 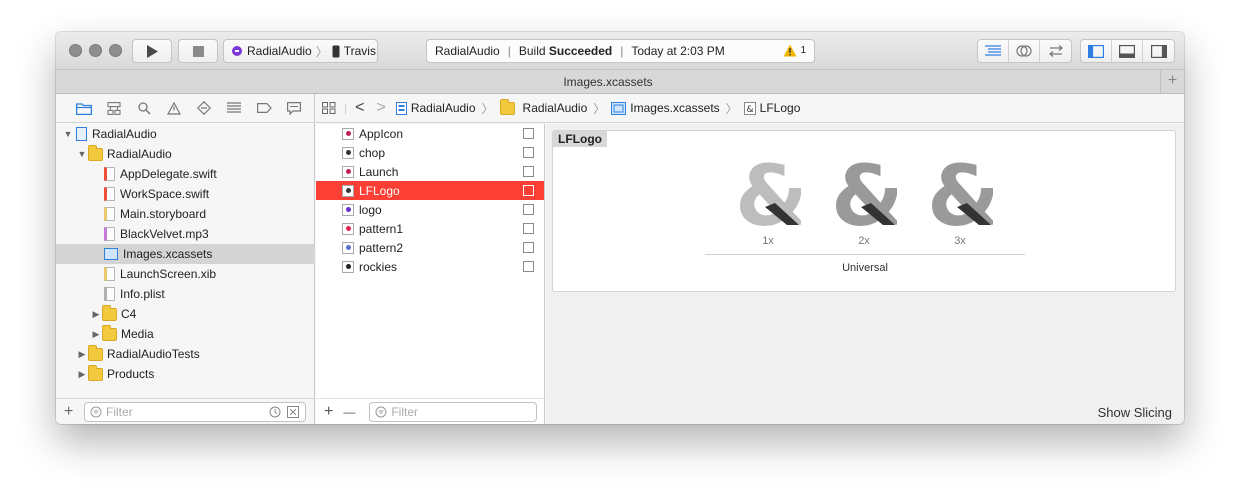 I want to click on tab-bar: Images.xcassets +, so click(x=620, y=82).